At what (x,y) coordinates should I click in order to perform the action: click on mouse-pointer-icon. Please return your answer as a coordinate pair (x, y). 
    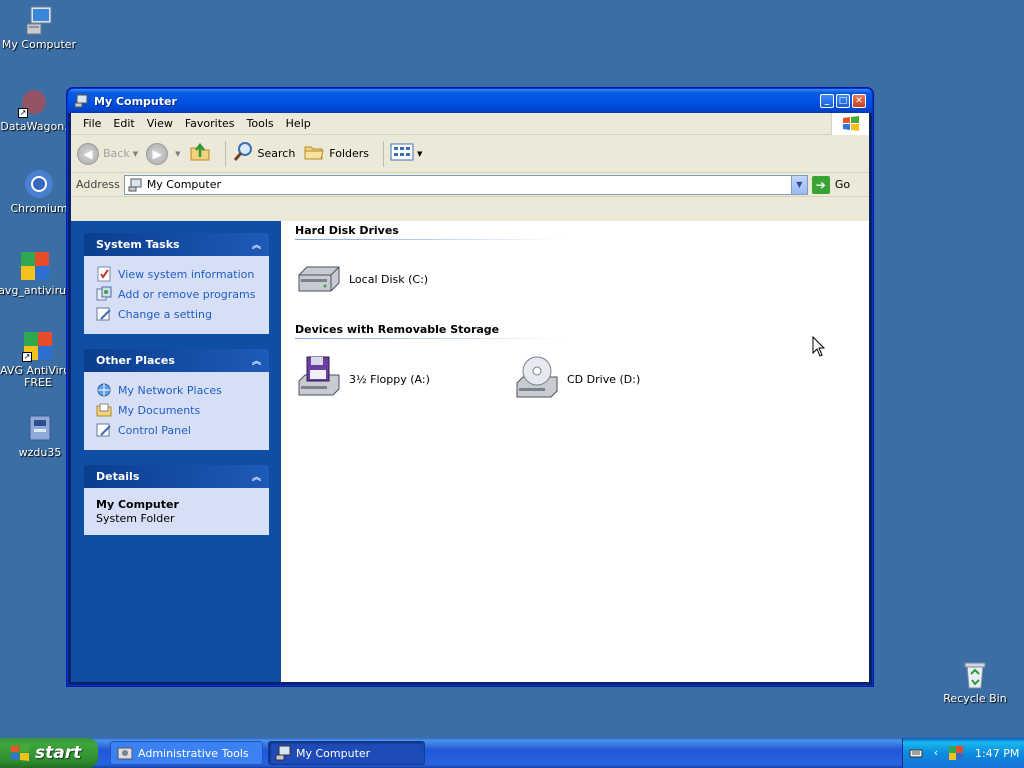
    Looking at the image, I should click on (819, 348).